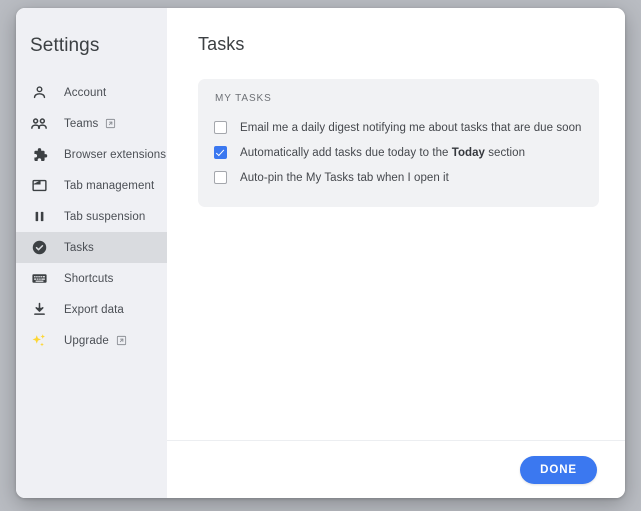 The height and width of the screenshot is (511, 641). What do you see at coordinates (39, 155) in the screenshot?
I see `puzzle-piece-icon` at bounding box center [39, 155].